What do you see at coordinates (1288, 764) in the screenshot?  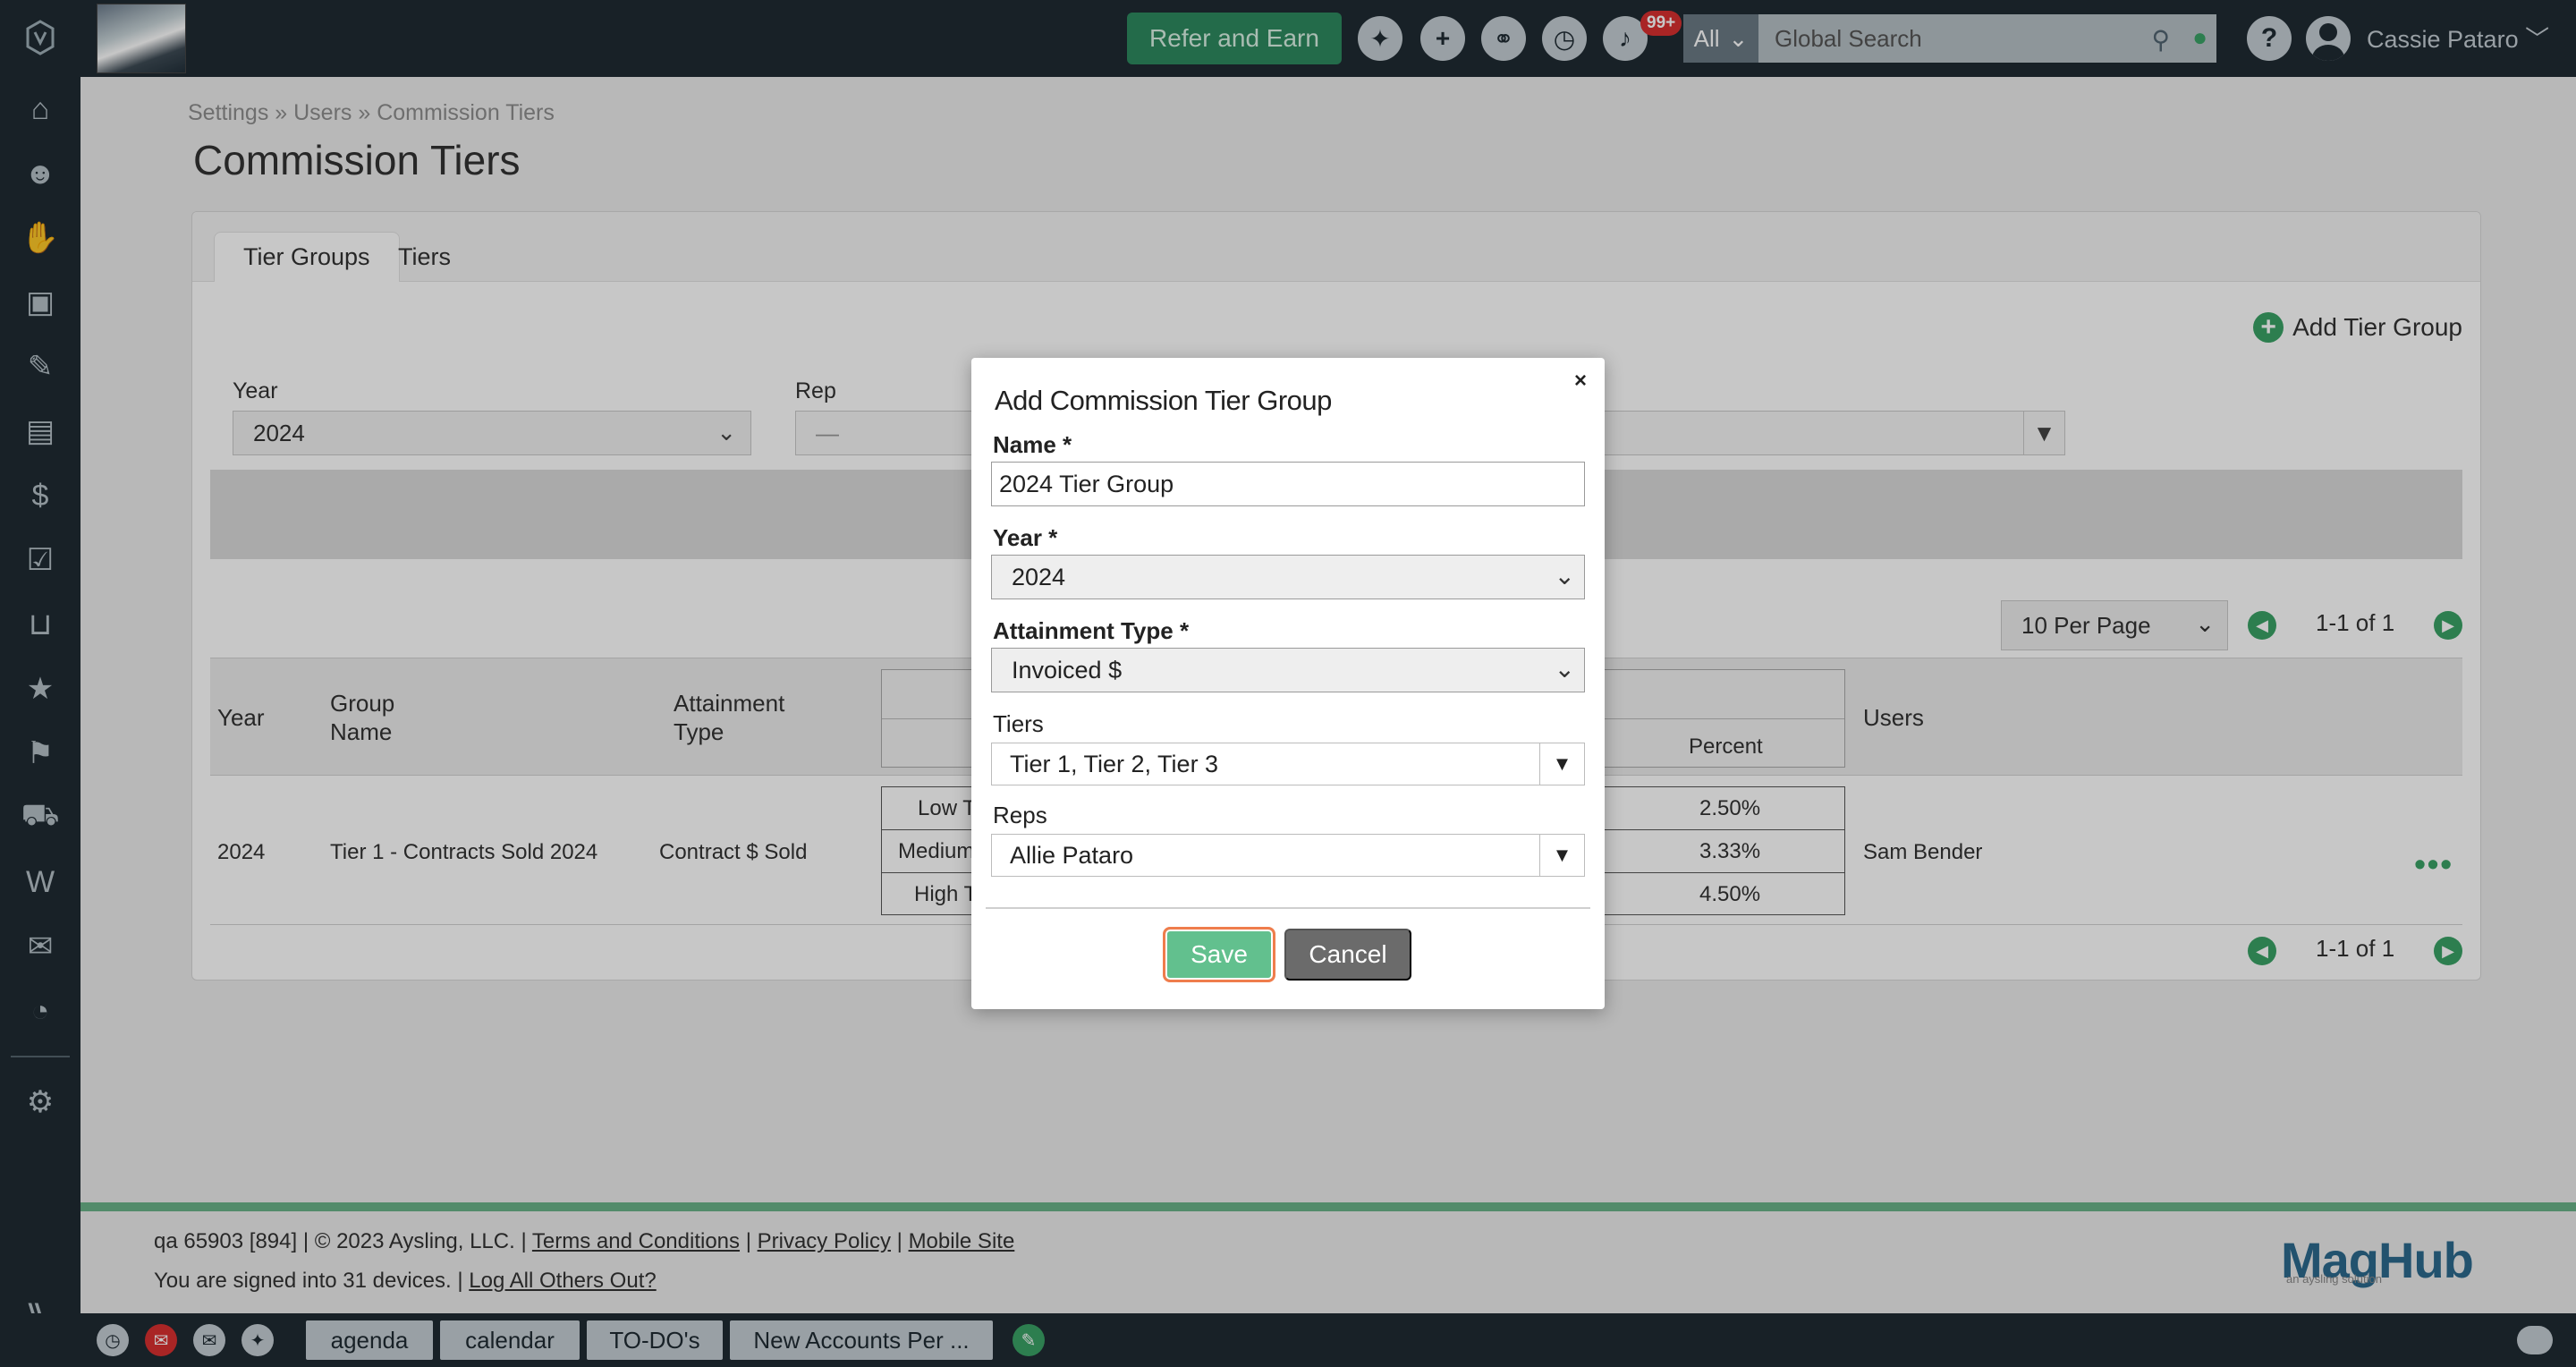 I see `tiers-multiselect: Tier 1, Tier 2, Tier 3 ▼` at bounding box center [1288, 764].